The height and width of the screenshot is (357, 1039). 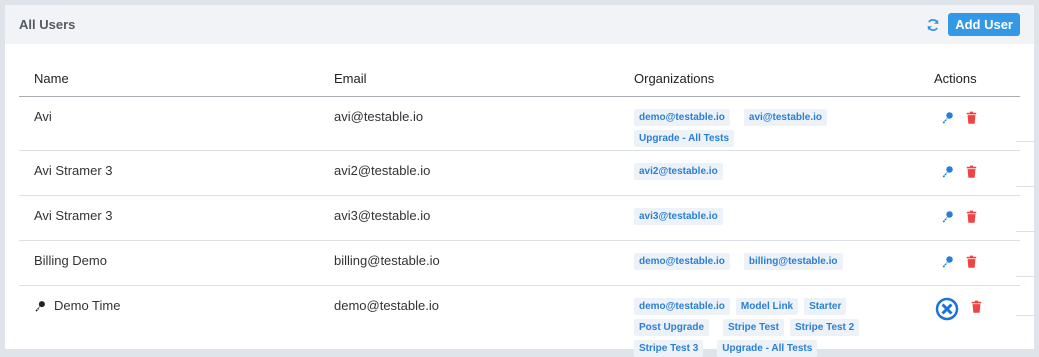 I want to click on user-name: Demo Time, so click(x=87, y=305).